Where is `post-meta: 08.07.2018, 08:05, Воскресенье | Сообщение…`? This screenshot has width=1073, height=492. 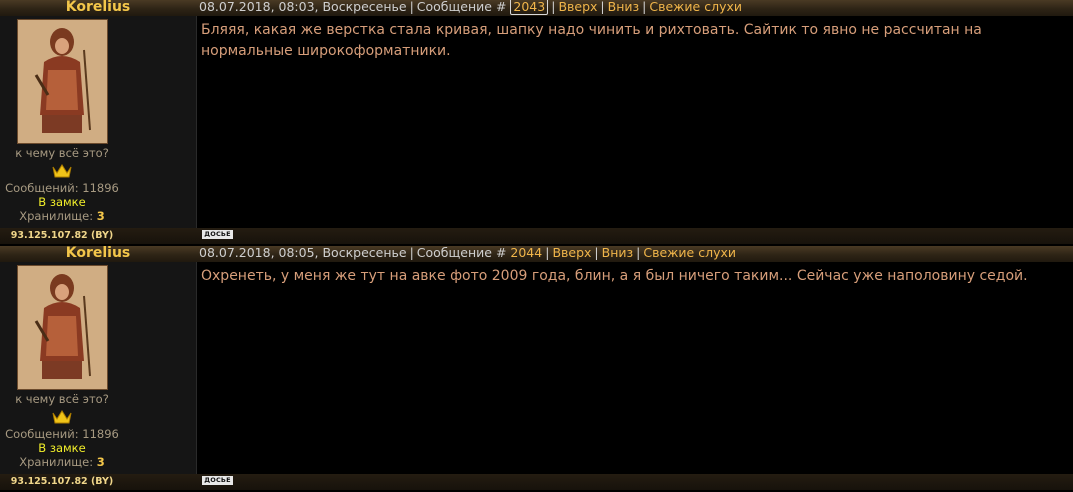
post-meta: 08.07.2018, 08:05, Воскресенье | Сообщение… is located at coordinates (467, 252).